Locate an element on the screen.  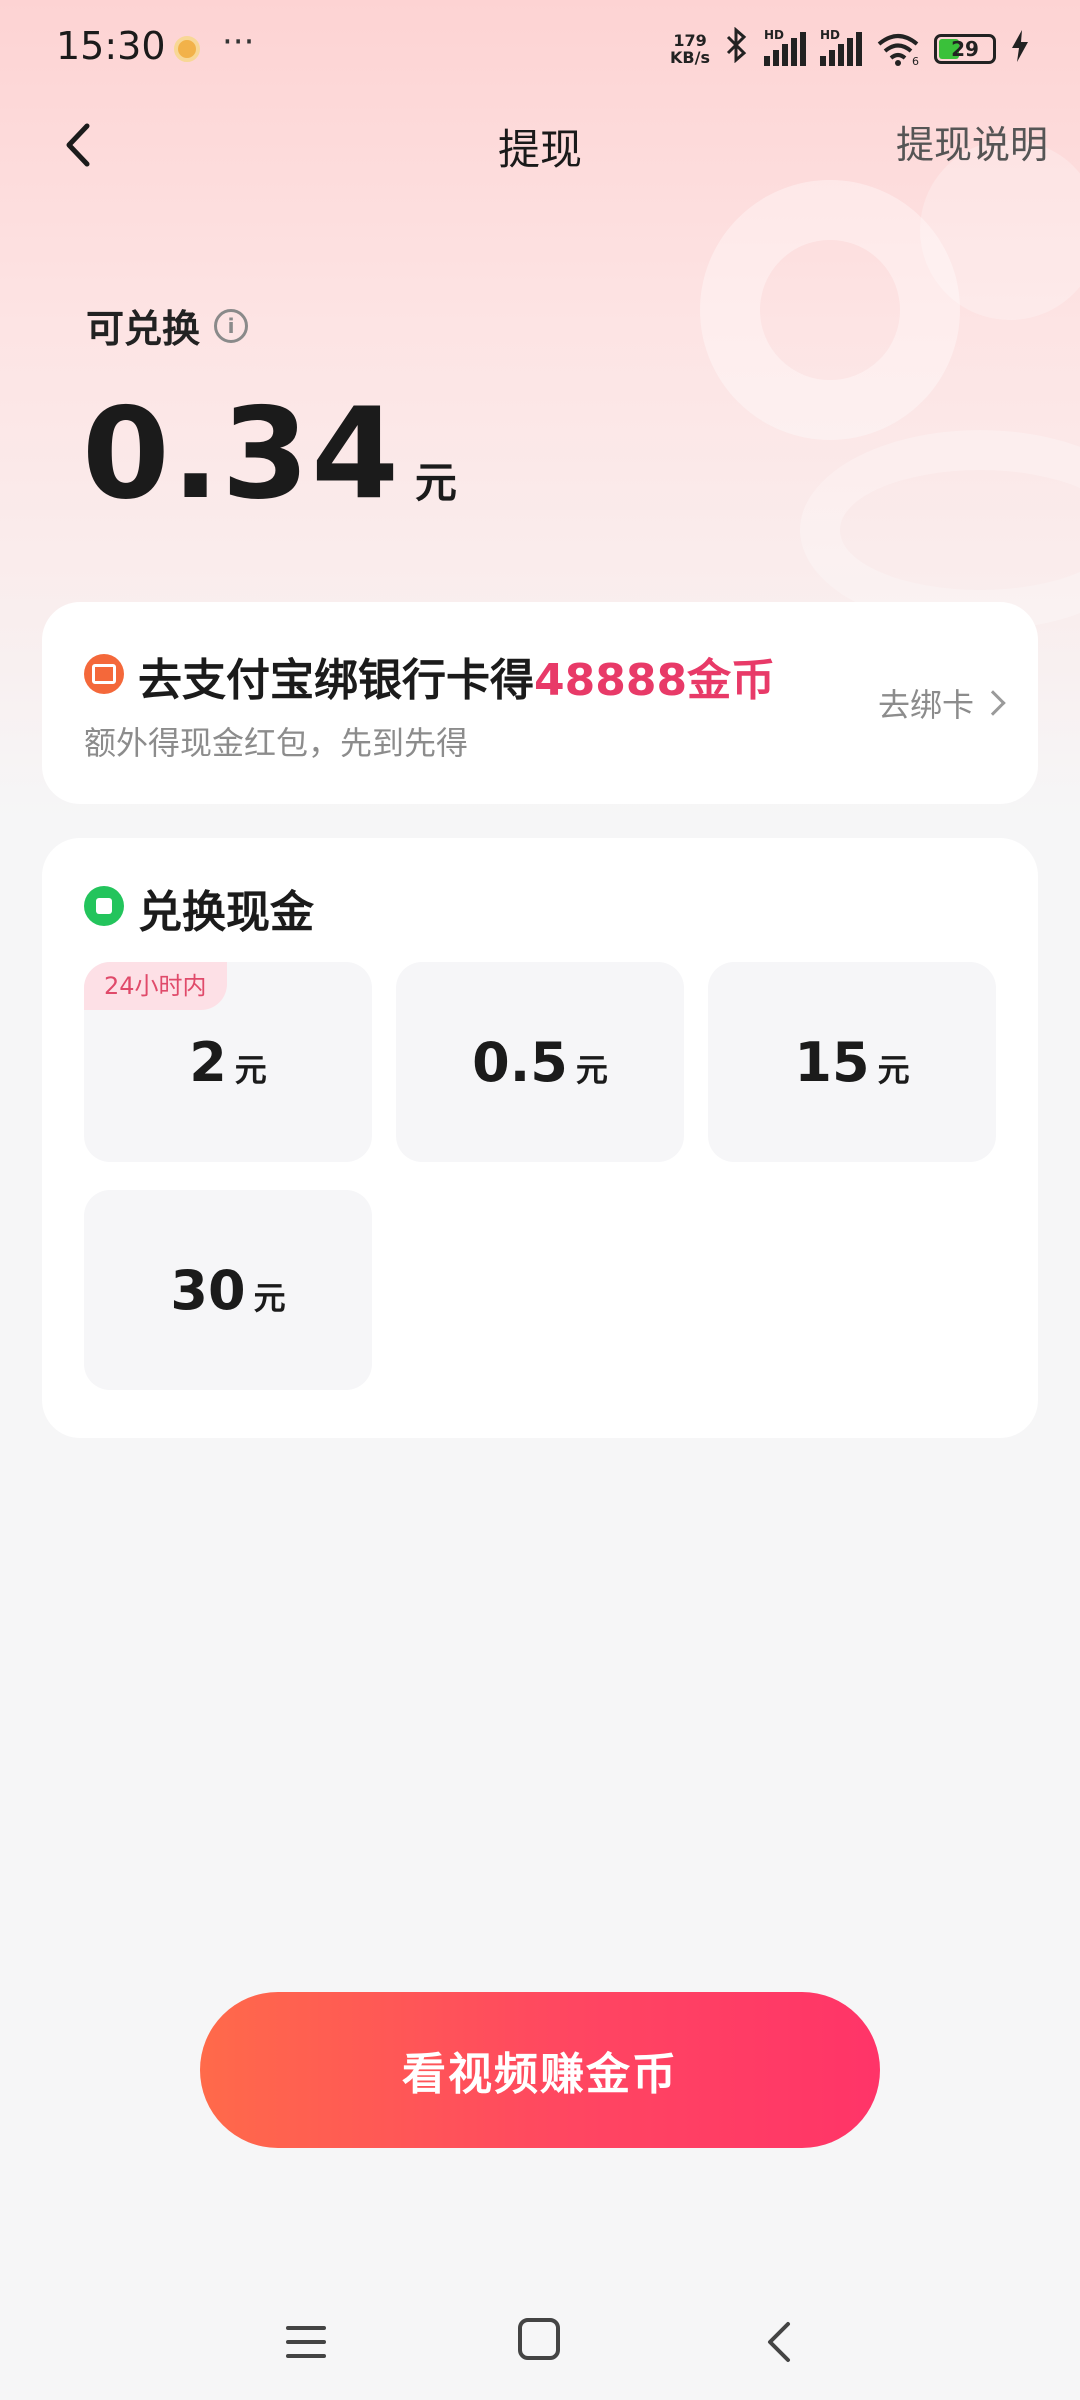
balance-label: 可兑换 is located at coordinates (143, 329).